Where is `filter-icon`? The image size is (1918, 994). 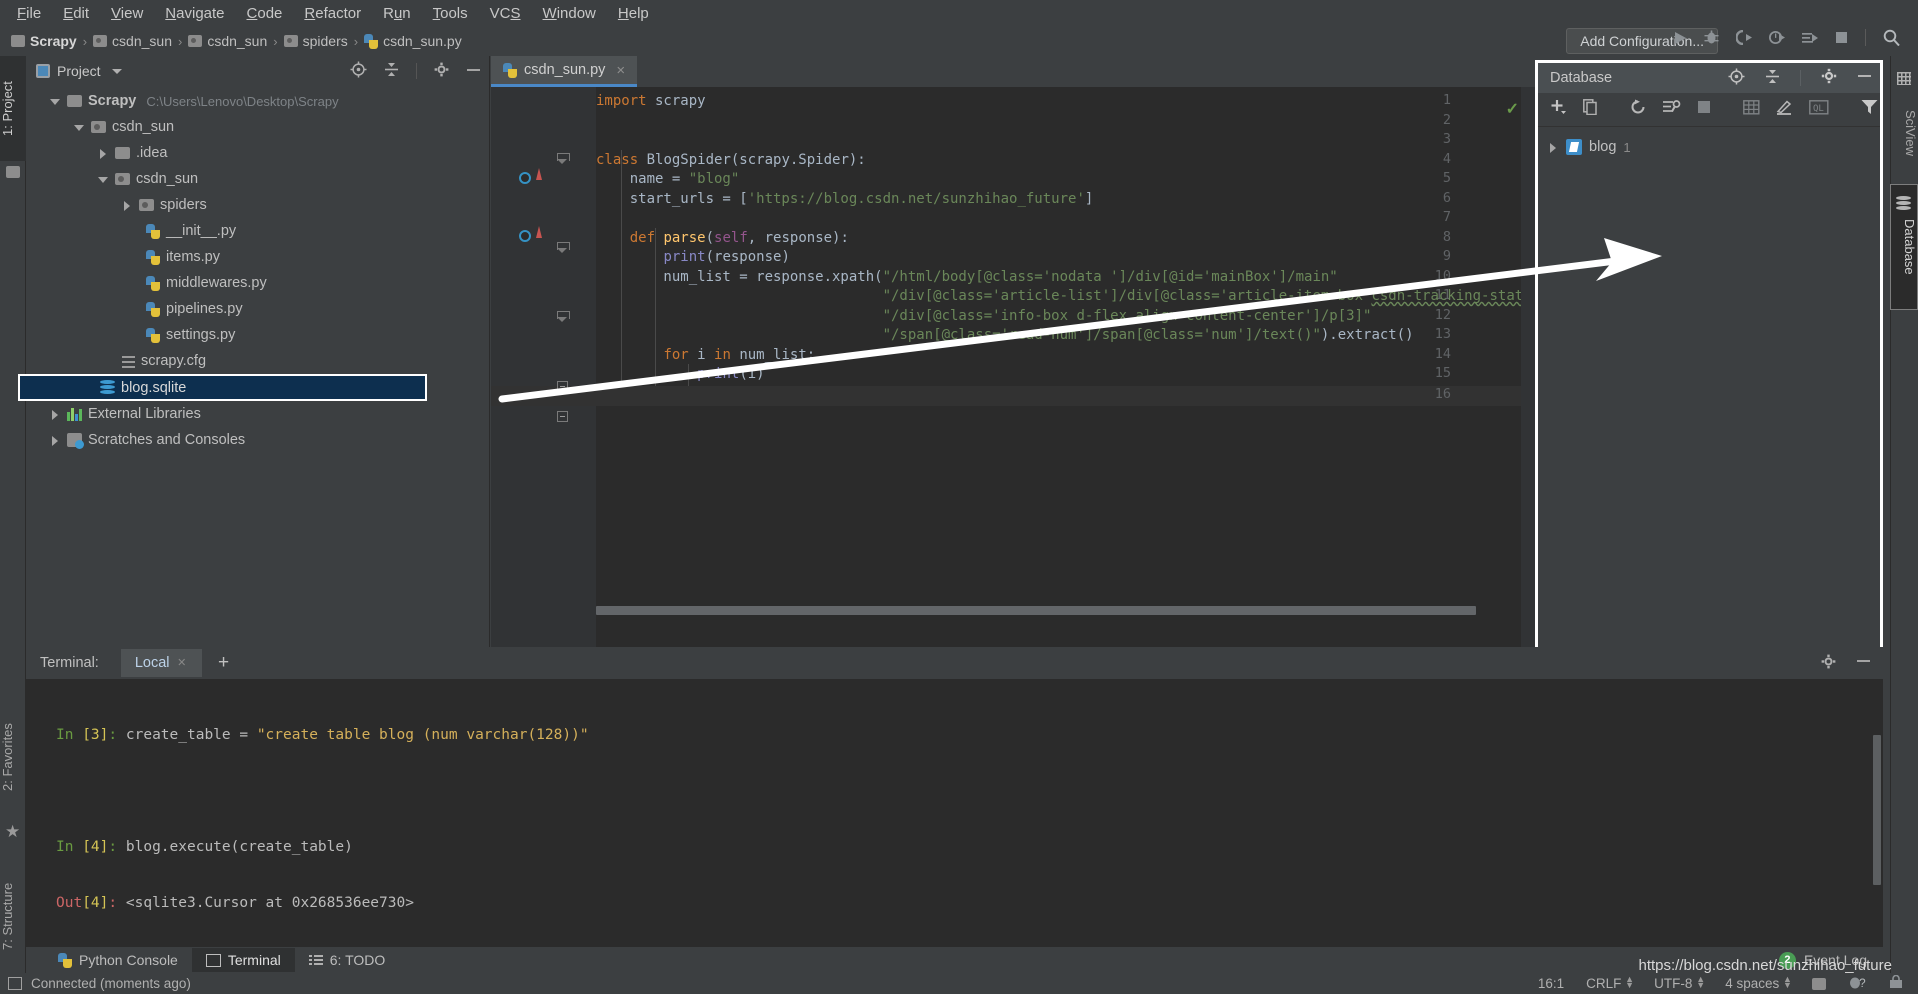
filter-icon is located at coordinates (1869, 109).